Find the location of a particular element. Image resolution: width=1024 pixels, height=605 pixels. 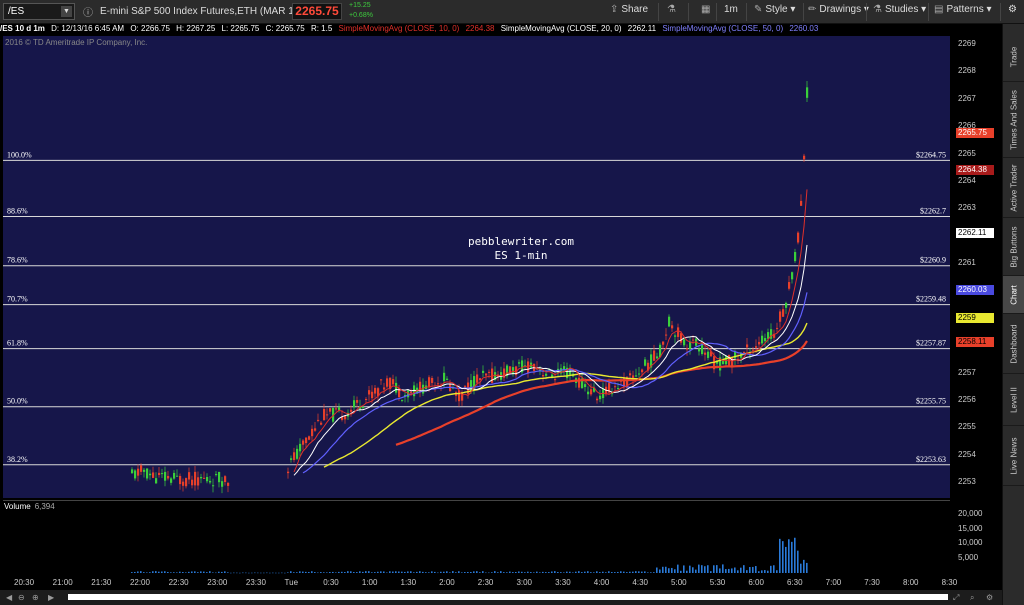

price-tick: 2257 is located at coordinates (967, 372).